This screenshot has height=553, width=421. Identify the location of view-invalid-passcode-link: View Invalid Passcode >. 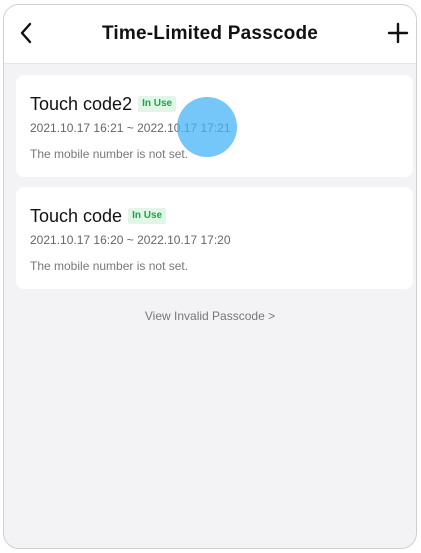
(210, 316).